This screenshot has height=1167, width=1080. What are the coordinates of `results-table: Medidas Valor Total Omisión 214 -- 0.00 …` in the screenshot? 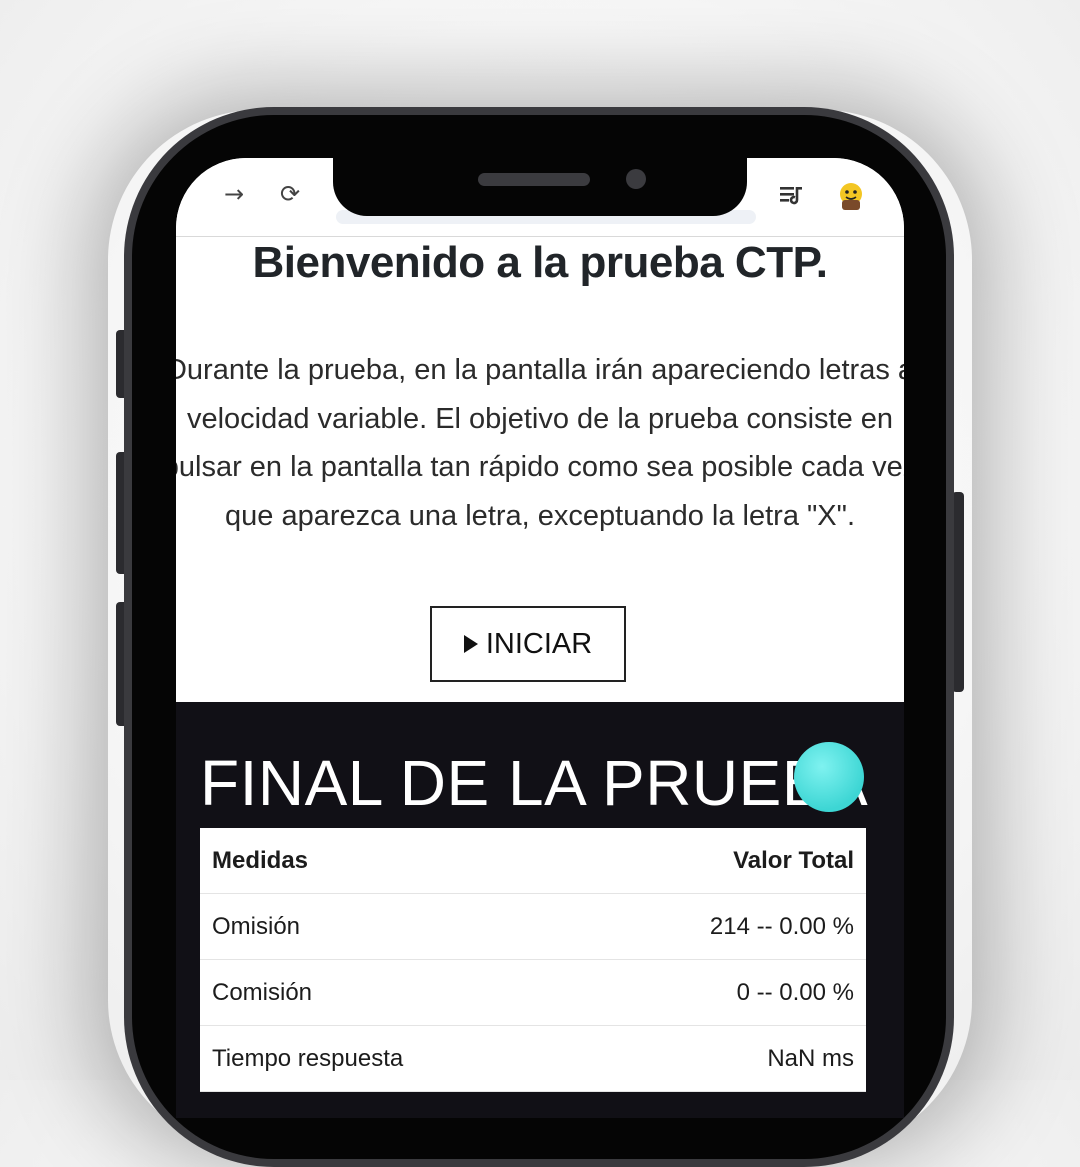 It's located at (533, 960).